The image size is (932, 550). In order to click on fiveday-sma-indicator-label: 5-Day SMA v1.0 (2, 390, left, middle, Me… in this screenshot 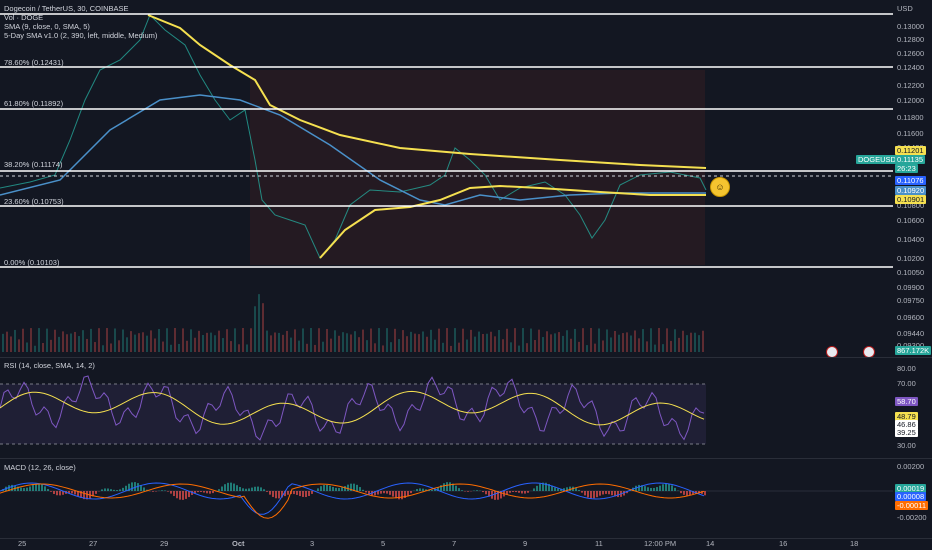, I will do `click(80, 35)`.